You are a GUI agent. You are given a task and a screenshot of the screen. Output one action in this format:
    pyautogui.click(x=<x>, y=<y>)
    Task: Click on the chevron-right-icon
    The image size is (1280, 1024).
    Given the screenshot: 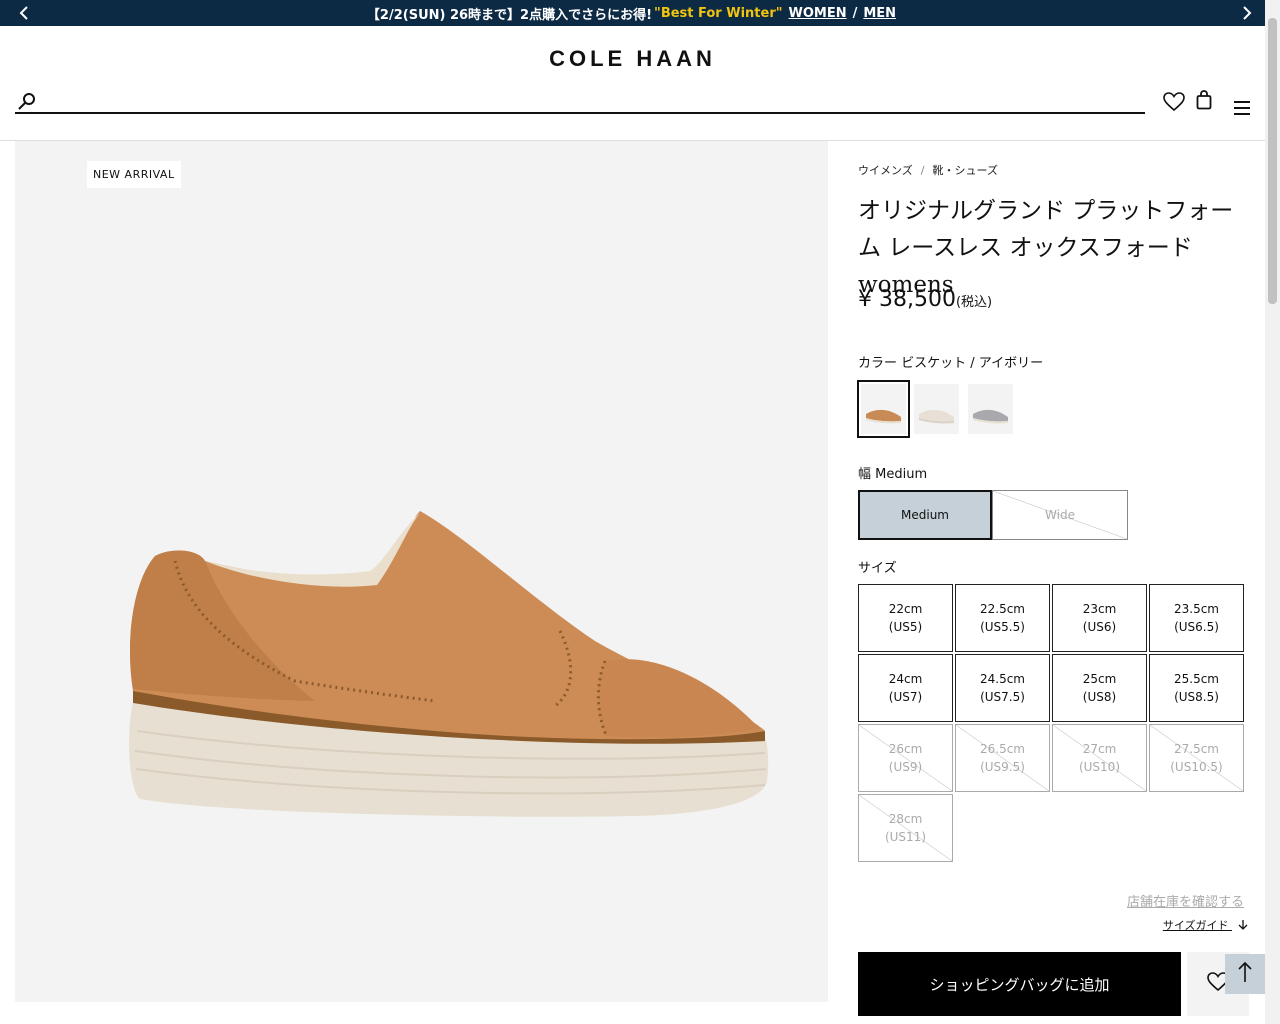 What is the action you would take?
    pyautogui.click(x=1247, y=13)
    